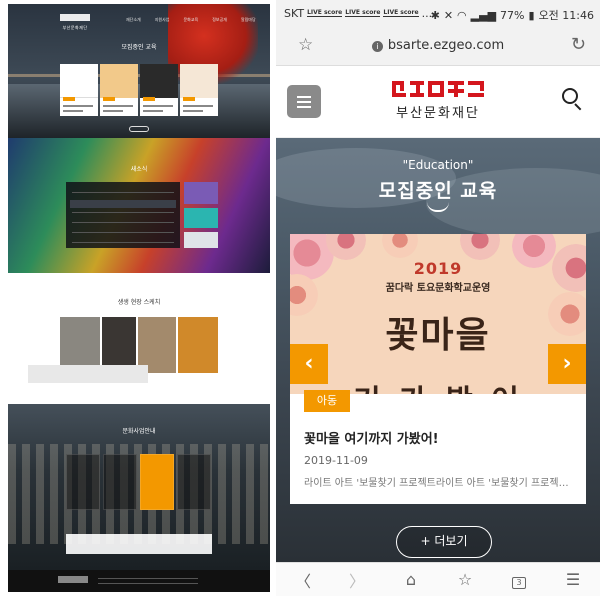  Describe the element at coordinates (73, 579) in the screenshot. I see `footer-logo-icon` at that location.